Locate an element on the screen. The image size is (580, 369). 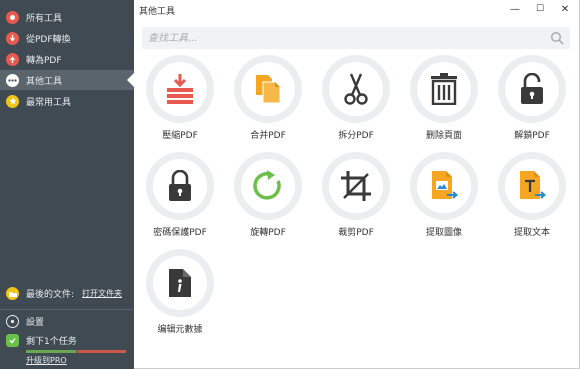
sidebar-item-from-pdf: 從PDF轉換 is located at coordinates (67, 38).